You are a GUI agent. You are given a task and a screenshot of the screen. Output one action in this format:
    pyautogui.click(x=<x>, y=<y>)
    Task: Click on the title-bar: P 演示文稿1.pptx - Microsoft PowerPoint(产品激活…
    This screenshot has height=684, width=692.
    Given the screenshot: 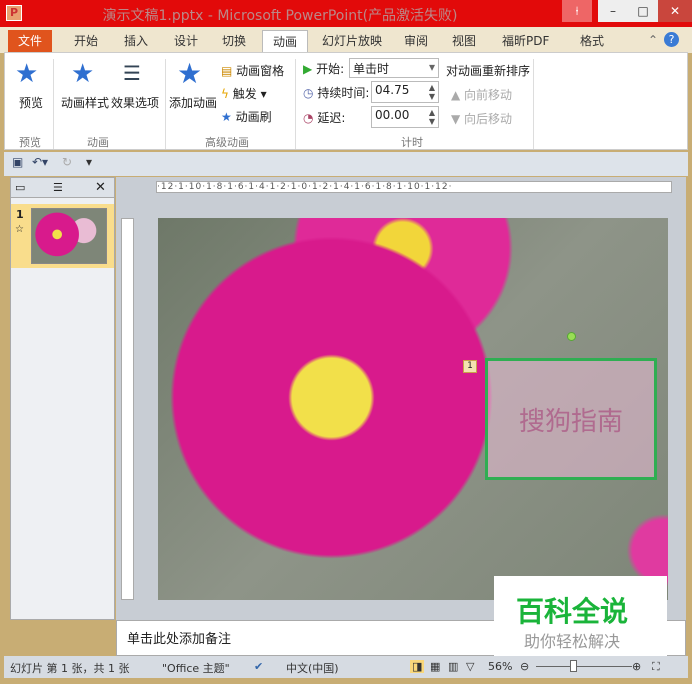 What is the action you would take?
    pyautogui.click(x=346, y=13)
    